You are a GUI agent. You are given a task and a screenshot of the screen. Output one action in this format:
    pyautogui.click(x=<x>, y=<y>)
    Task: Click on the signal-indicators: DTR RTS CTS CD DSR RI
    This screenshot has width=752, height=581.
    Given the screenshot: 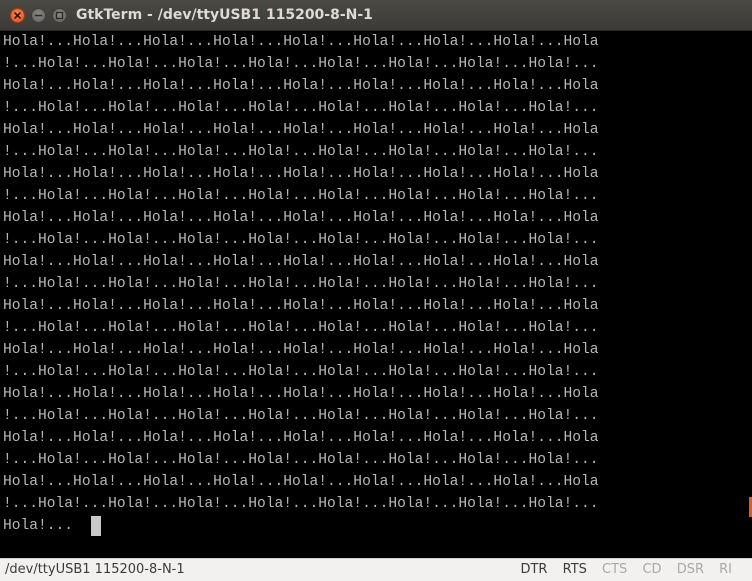 What is the action you would take?
    pyautogui.click(x=620, y=569)
    